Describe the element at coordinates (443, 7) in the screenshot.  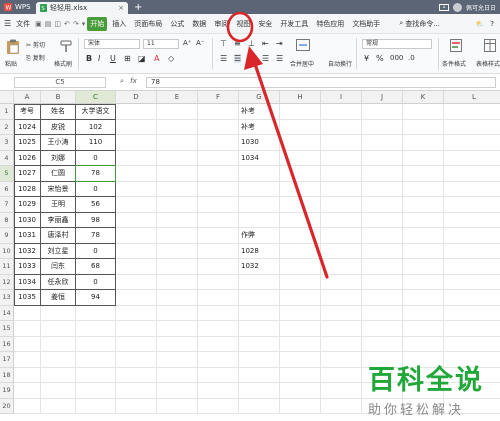
I see `window-count-badge: 1` at that location.